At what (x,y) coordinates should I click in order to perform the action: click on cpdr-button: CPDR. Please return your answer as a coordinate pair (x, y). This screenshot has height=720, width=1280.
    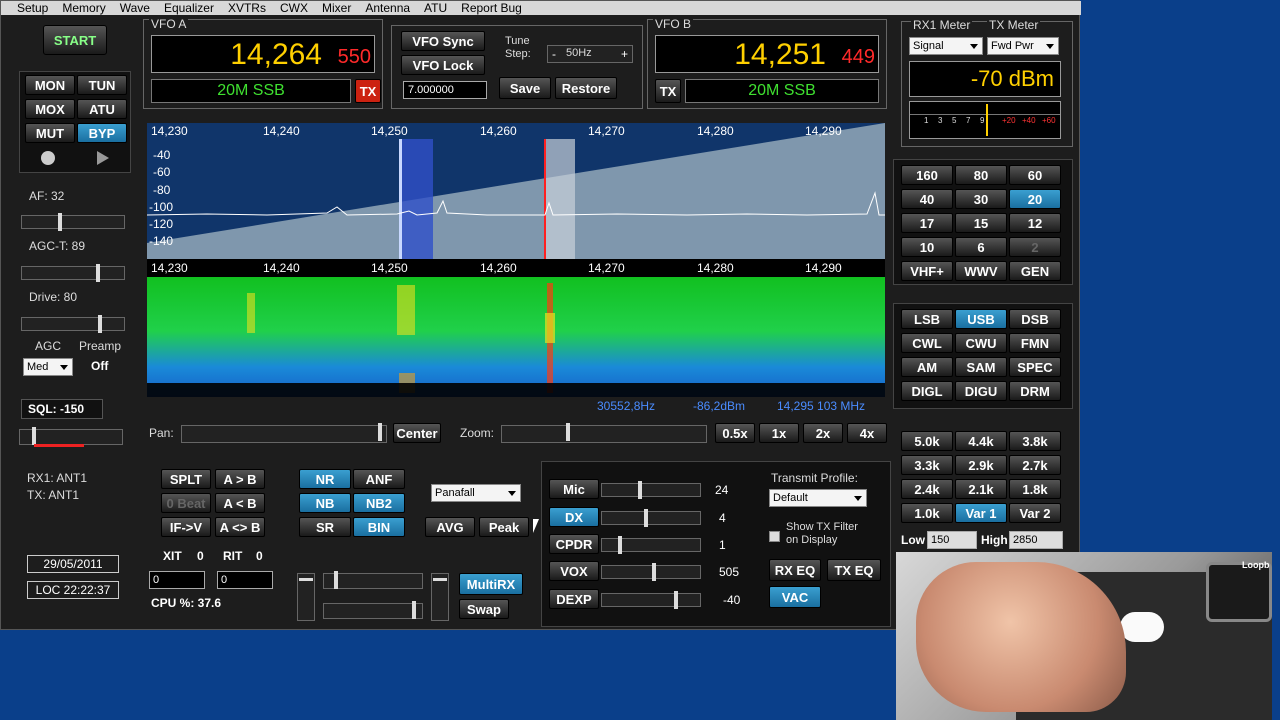
    Looking at the image, I should click on (574, 544).